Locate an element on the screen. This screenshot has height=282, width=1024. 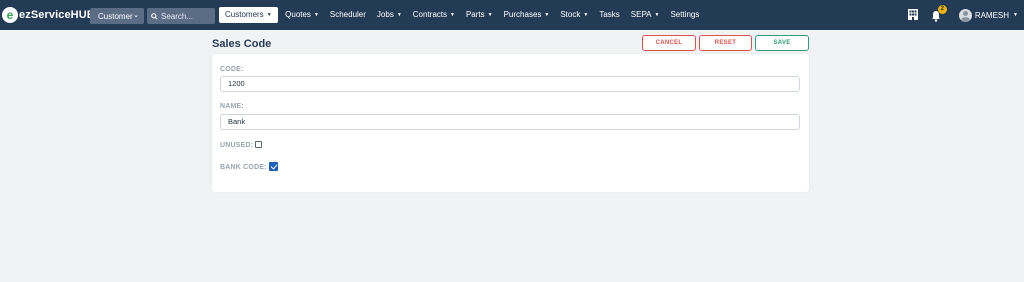
avatar is located at coordinates (965, 15).